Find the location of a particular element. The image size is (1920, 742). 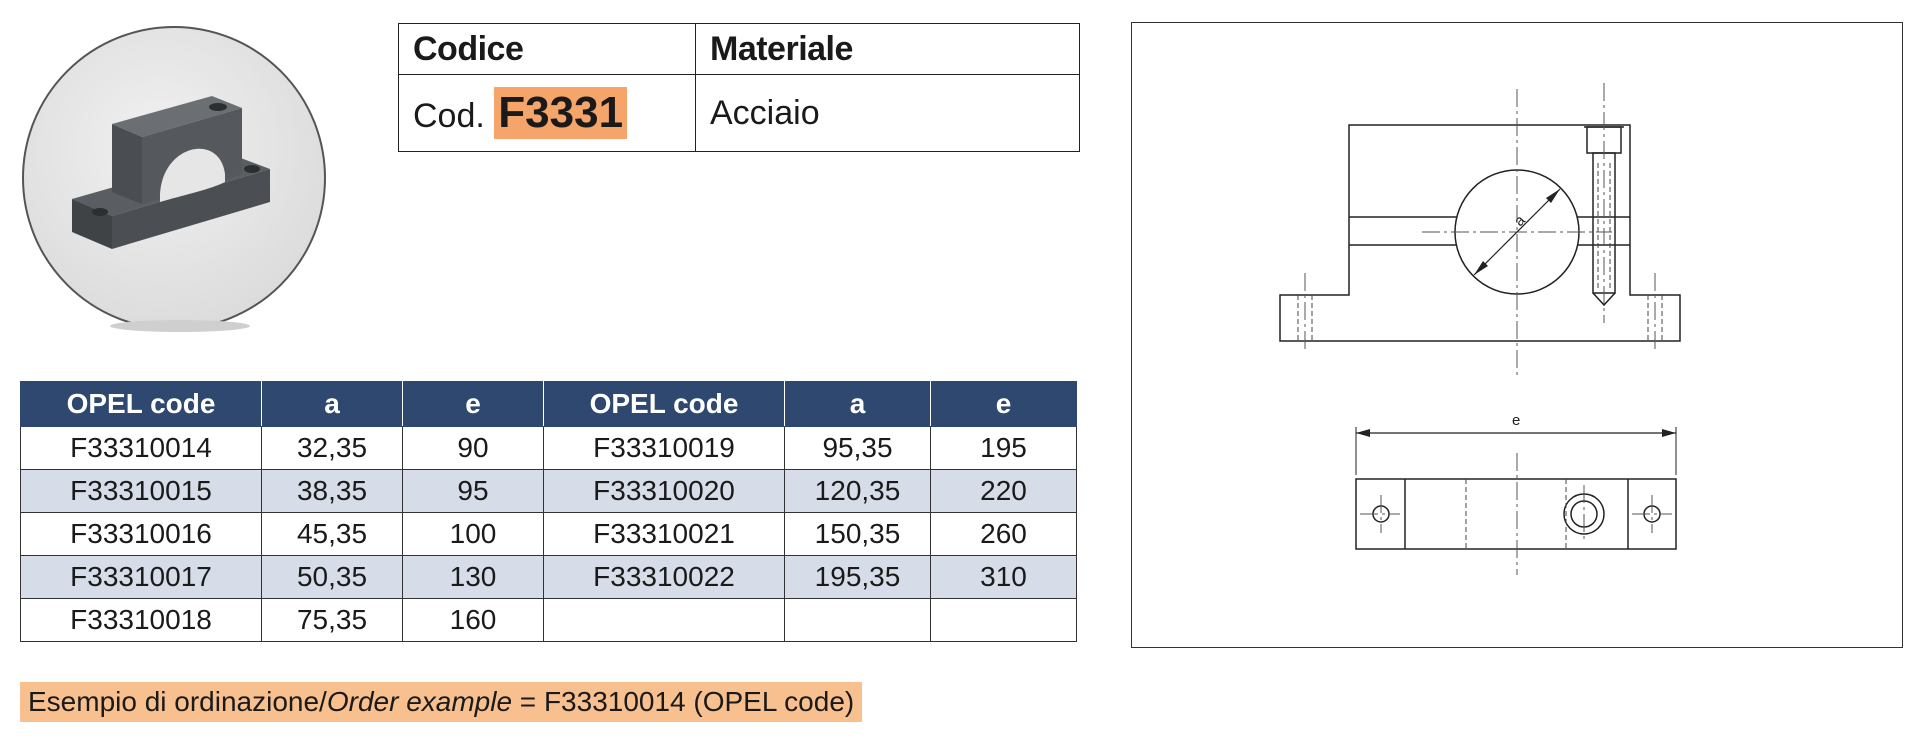

header-opel-code-2: OPEL code is located at coordinates (664, 404).